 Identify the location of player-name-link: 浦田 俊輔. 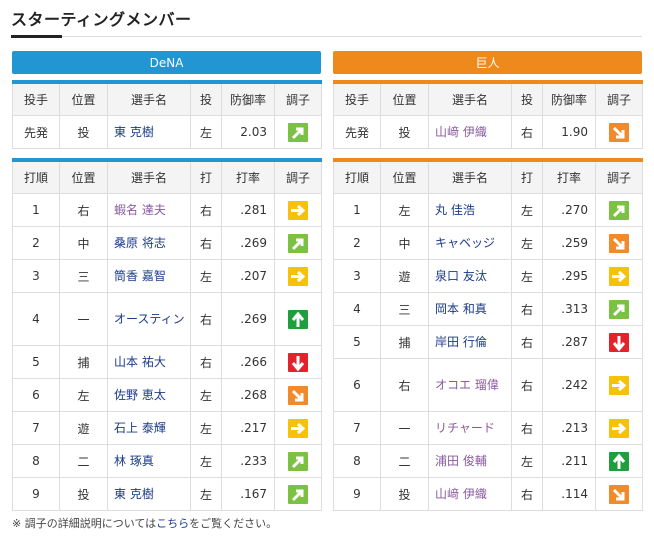
(470, 461).